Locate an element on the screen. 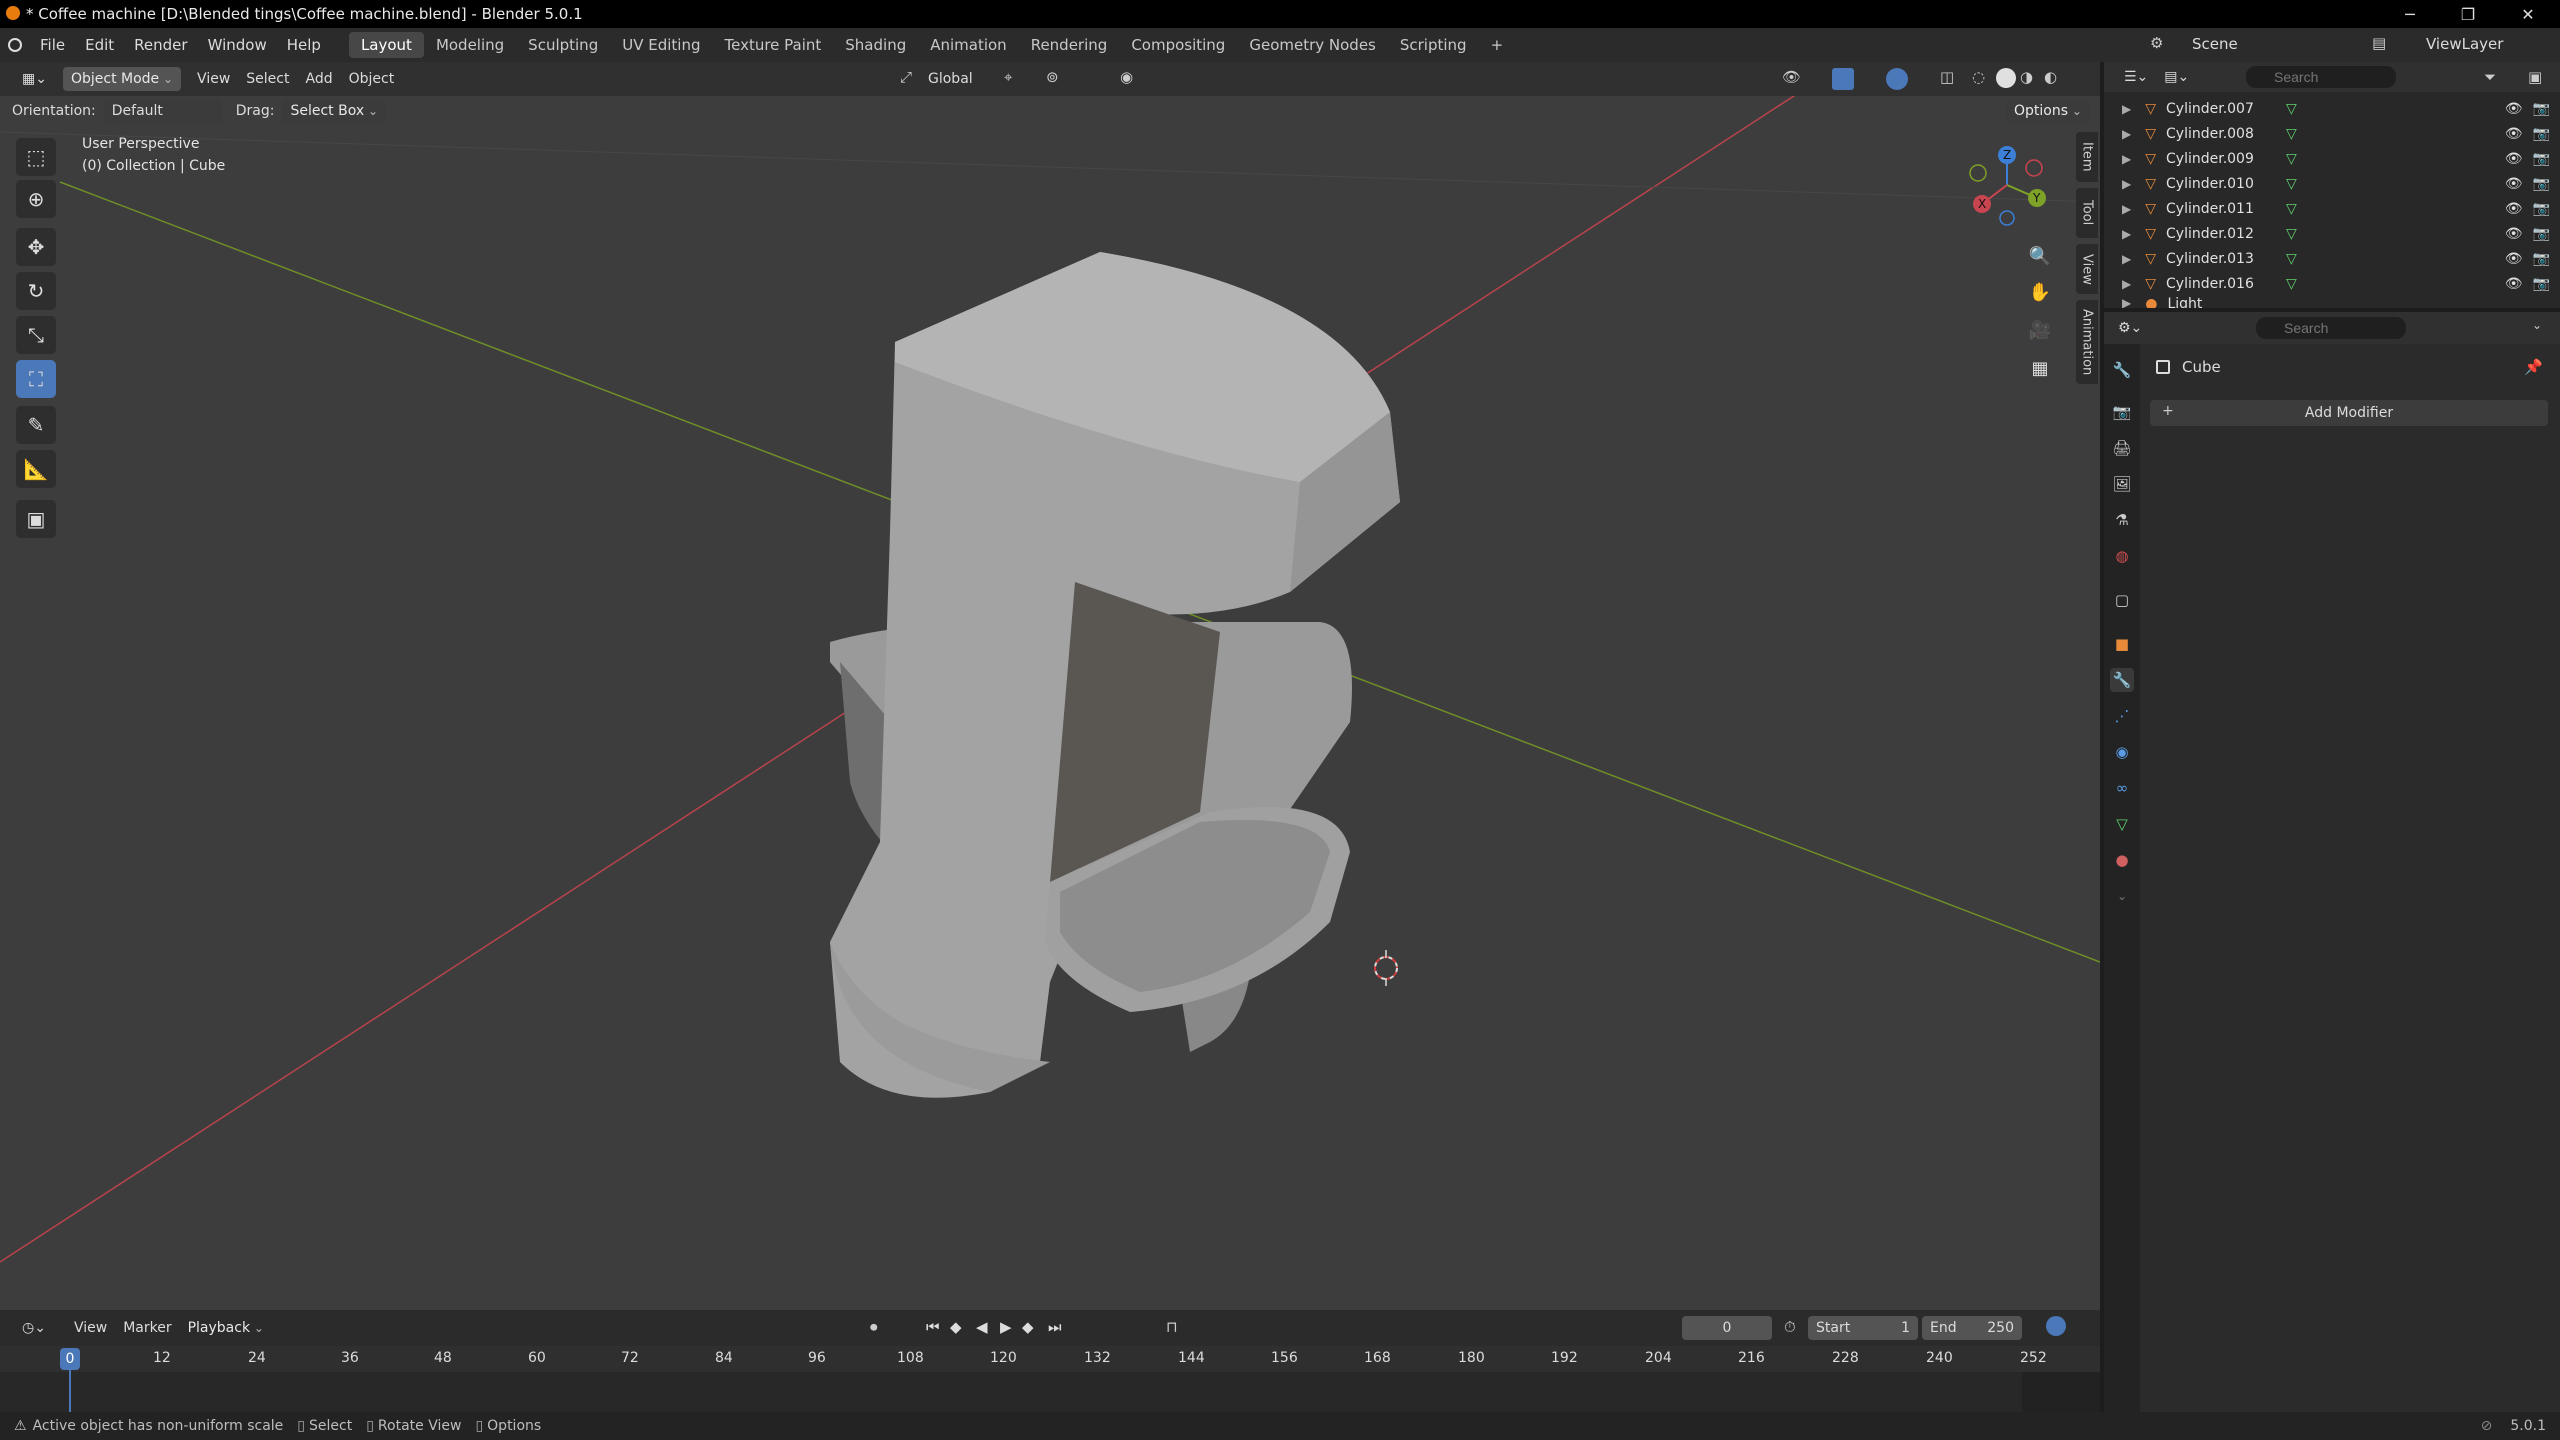  editor-type-icon: ▦⌄ is located at coordinates (34, 79).